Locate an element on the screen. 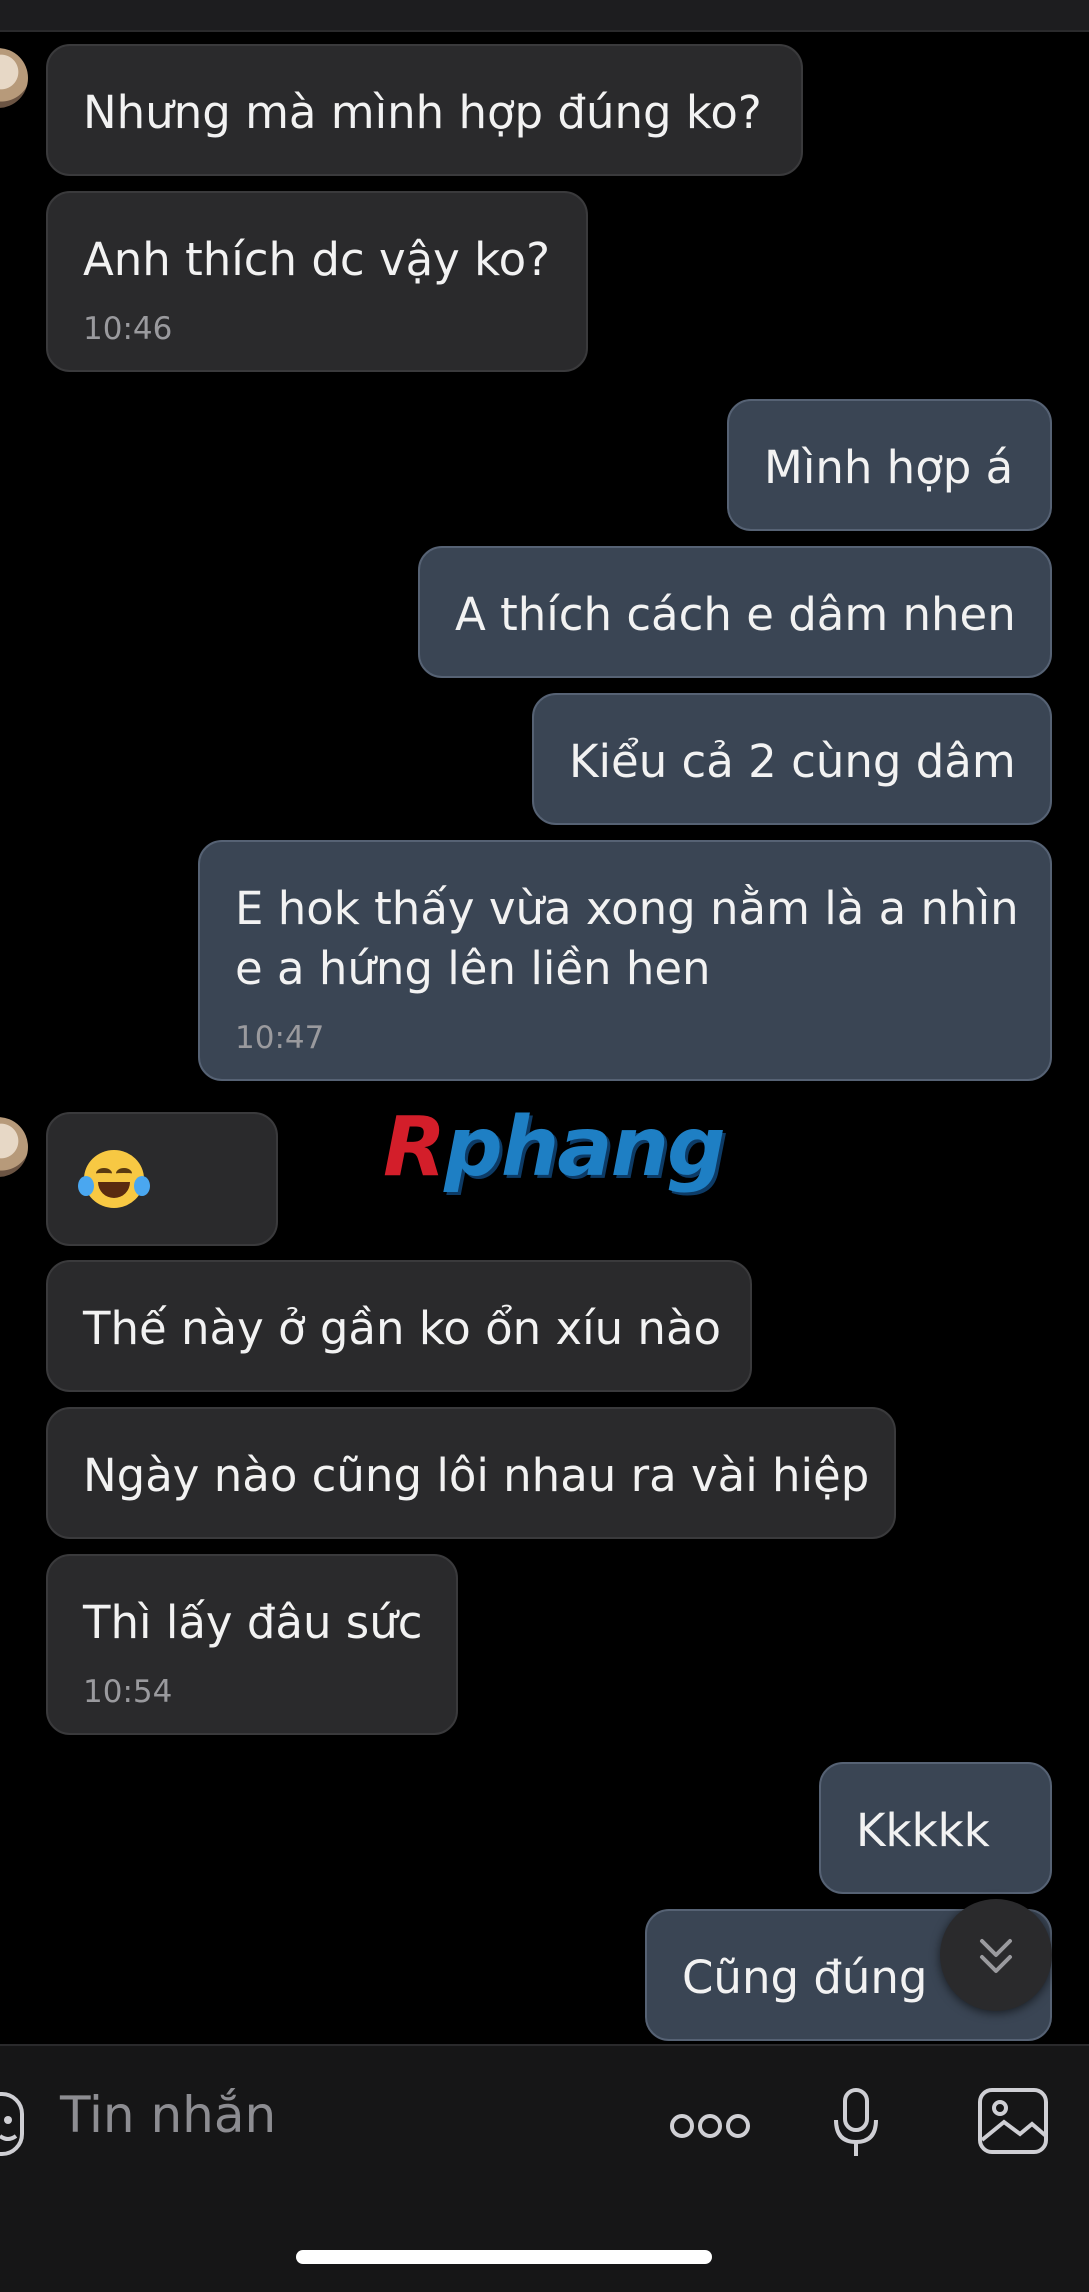  message-time: 10:54 is located at coordinates (128, 1692).